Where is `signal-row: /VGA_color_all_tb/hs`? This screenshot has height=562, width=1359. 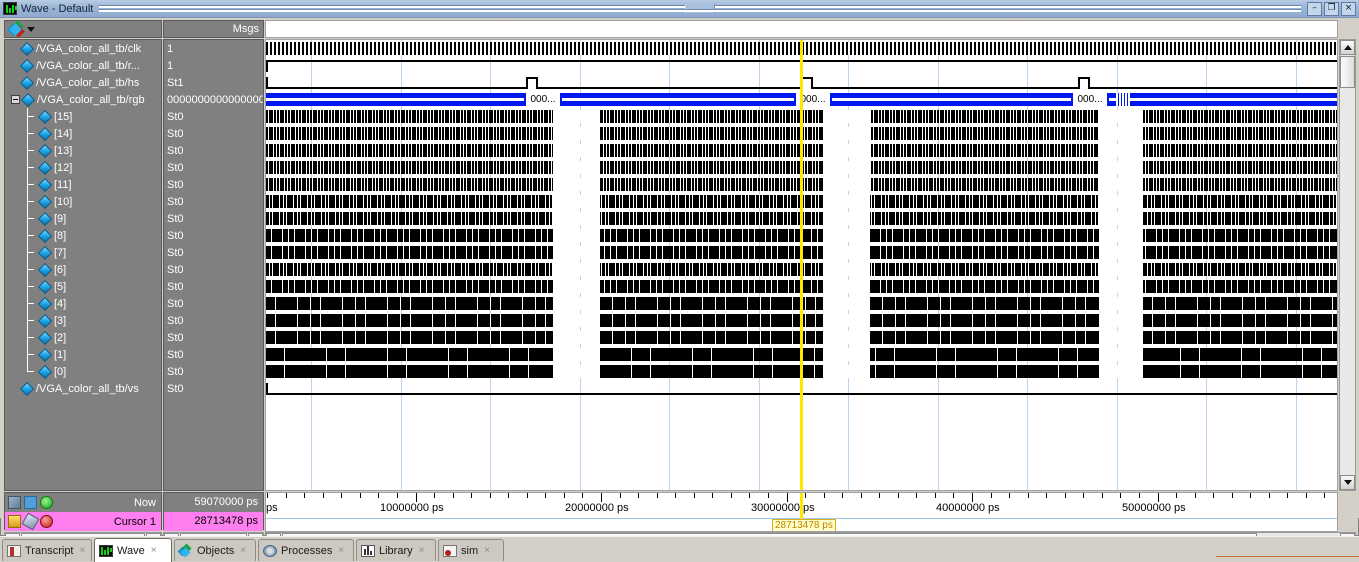
signal-row: /VGA_color_all_tb/hs is located at coordinates (83, 82).